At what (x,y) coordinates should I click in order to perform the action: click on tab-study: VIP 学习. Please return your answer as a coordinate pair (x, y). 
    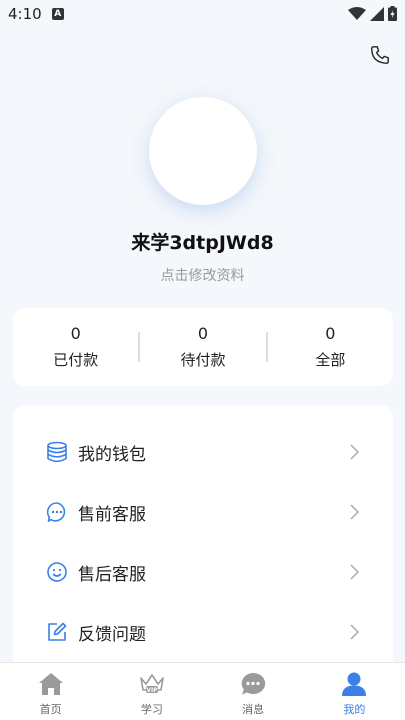
    Looking at the image, I should click on (151, 691).